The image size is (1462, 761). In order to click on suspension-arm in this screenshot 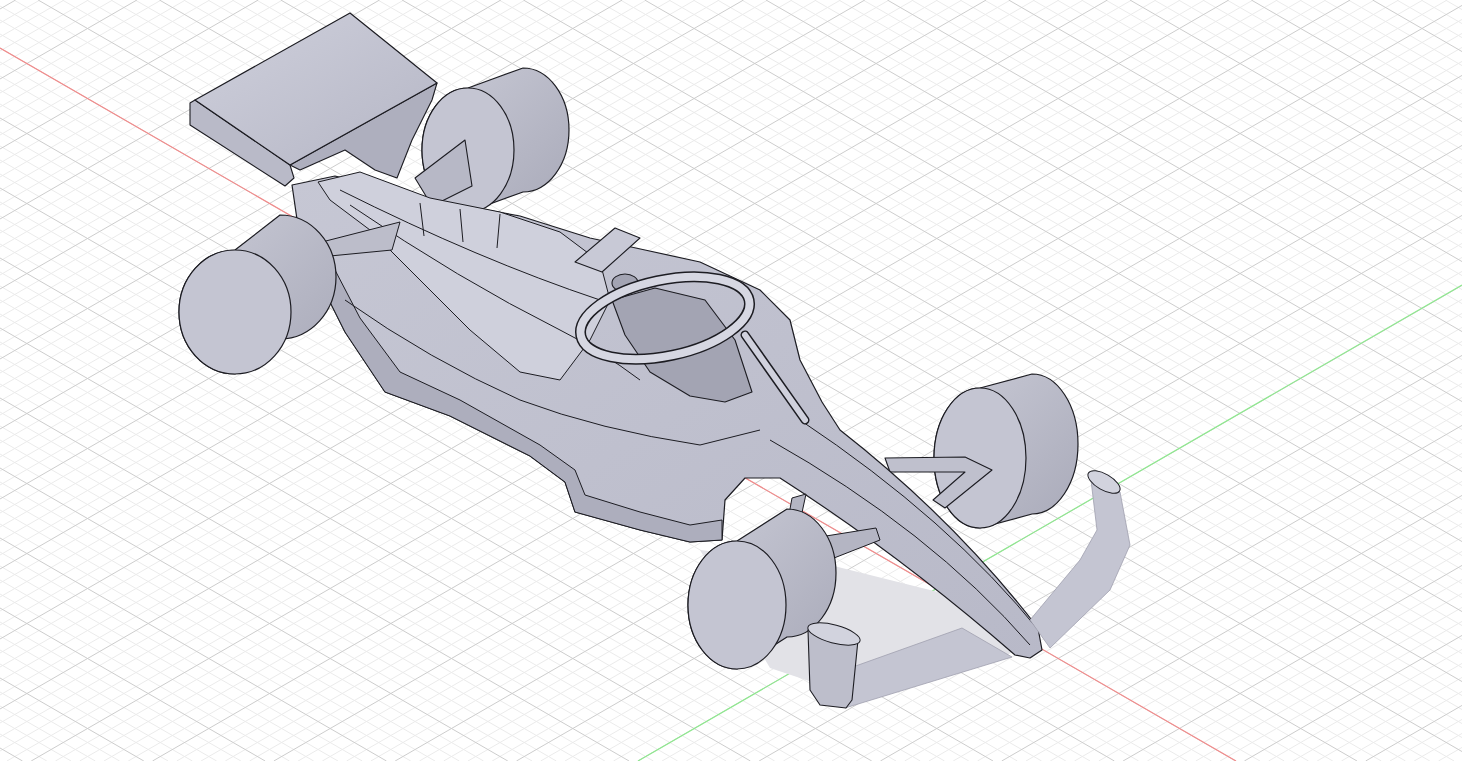, I will do `click(853, 543)`.